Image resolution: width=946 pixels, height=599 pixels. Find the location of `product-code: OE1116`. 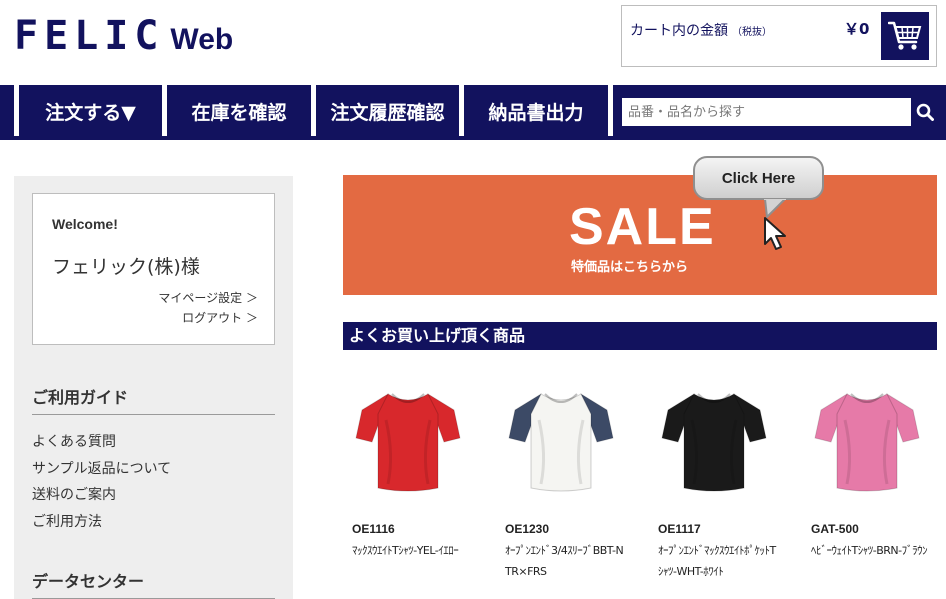

product-code: OE1116 is located at coordinates (373, 529).